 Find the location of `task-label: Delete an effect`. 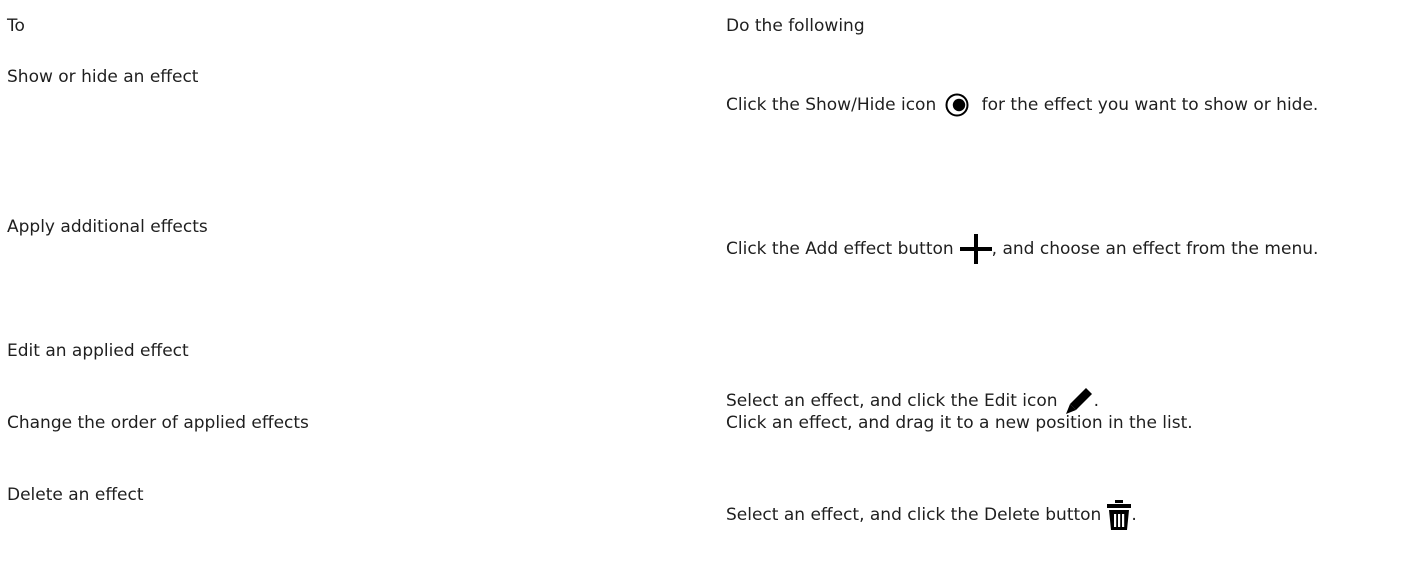

task-label: Delete an effect is located at coordinates (75, 495).